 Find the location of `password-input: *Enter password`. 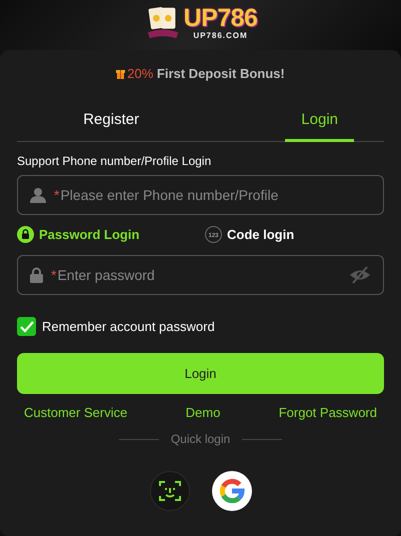

password-input: *Enter password is located at coordinates (200, 275).